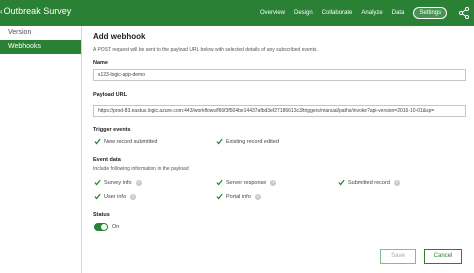 The image size is (474, 273). I want to click on checkbox-label: Survey info, so click(118, 182).